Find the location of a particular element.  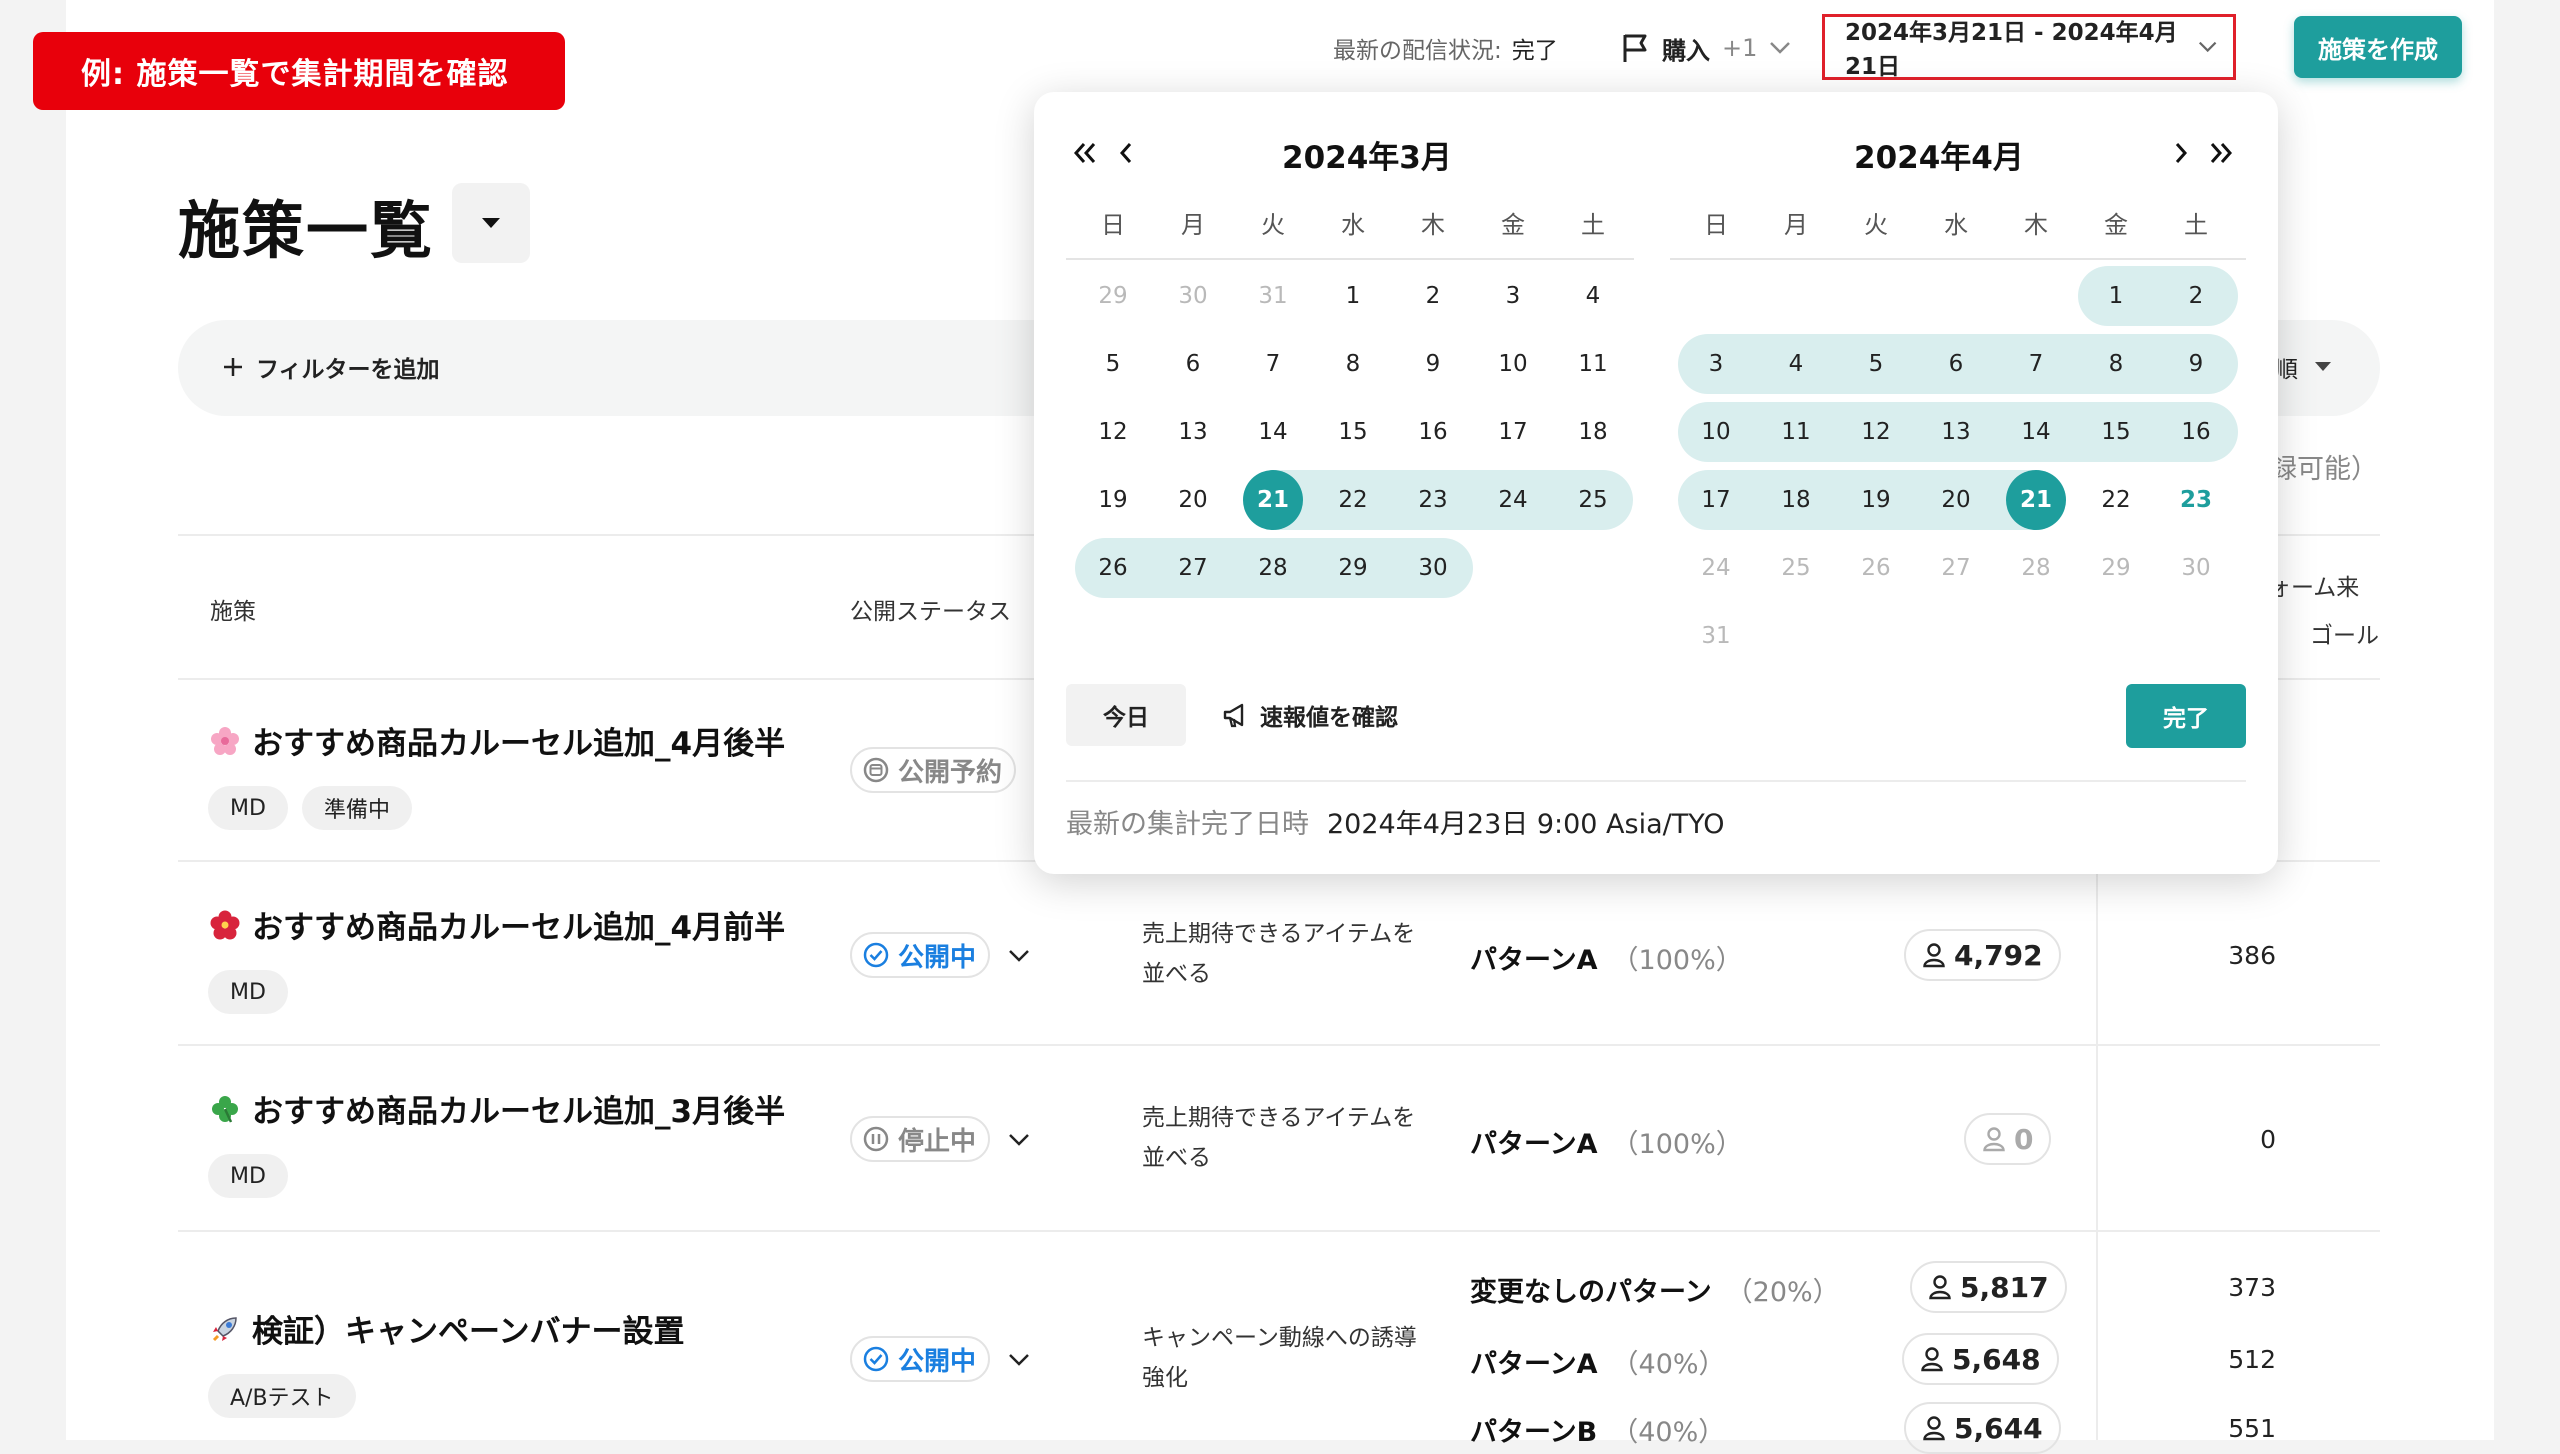

last-aggregation-label: 最新の集計完了日時 is located at coordinates (1187, 821).